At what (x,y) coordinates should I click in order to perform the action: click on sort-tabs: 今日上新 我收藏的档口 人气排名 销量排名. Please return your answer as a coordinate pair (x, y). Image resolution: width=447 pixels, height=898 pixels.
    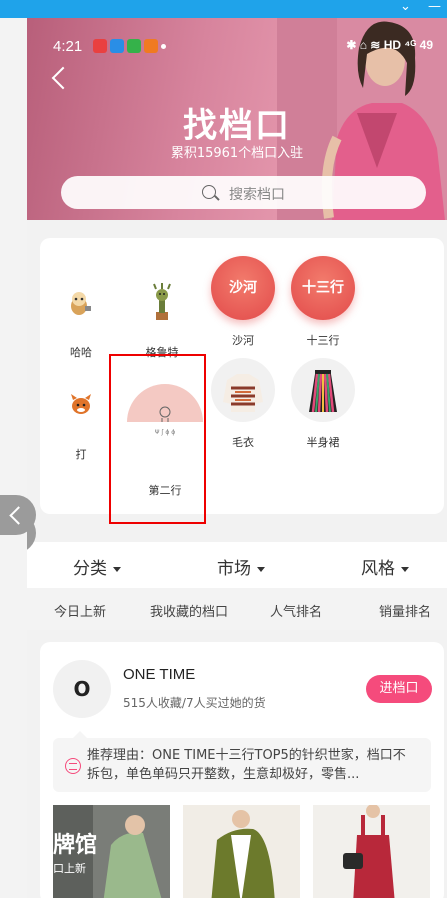
    Looking at the image, I should click on (237, 609).